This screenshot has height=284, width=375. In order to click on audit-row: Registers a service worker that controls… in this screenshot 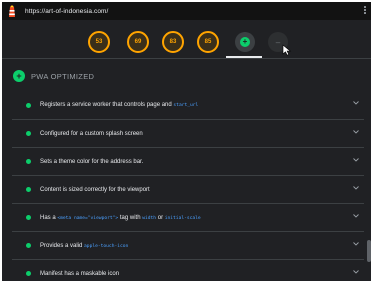, I will do `click(188, 105)`.